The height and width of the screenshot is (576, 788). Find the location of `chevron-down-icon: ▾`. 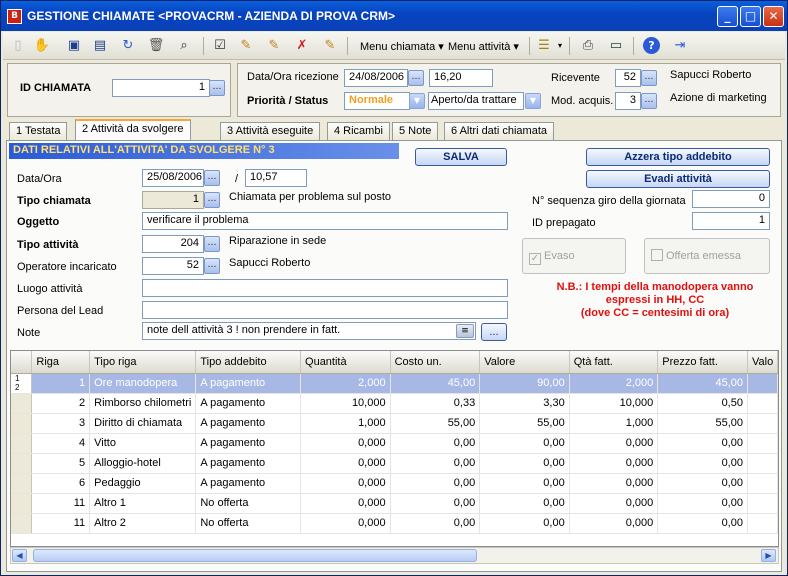

chevron-down-icon: ▾ is located at coordinates (560, 46).